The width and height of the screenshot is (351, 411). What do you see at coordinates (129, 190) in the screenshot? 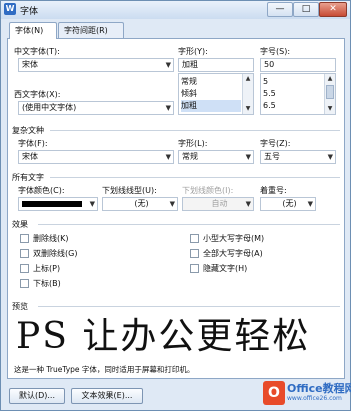
I see `underline-style-label: 下划线线型(U):` at bounding box center [129, 190].